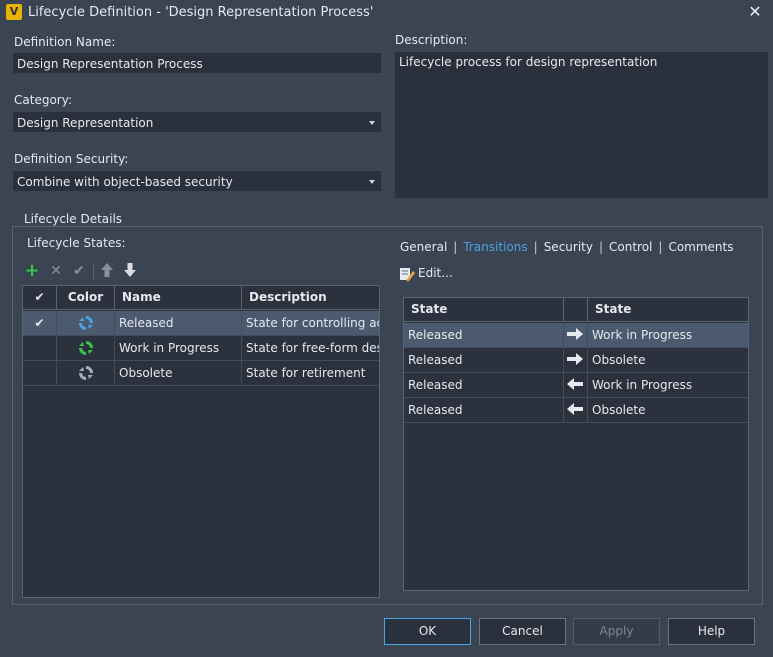 The image size is (773, 657). I want to click on grid-header: ✔ Color Name Description, so click(201, 298).